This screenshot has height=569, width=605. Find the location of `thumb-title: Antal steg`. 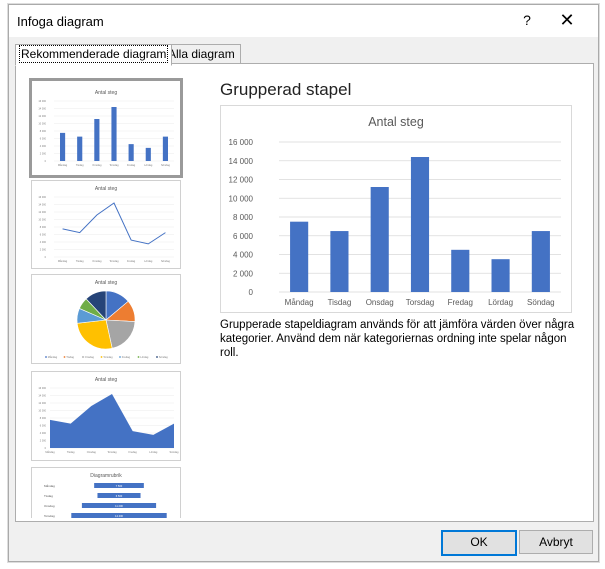

thumb-title: Antal steg is located at coordinates (106, 189).